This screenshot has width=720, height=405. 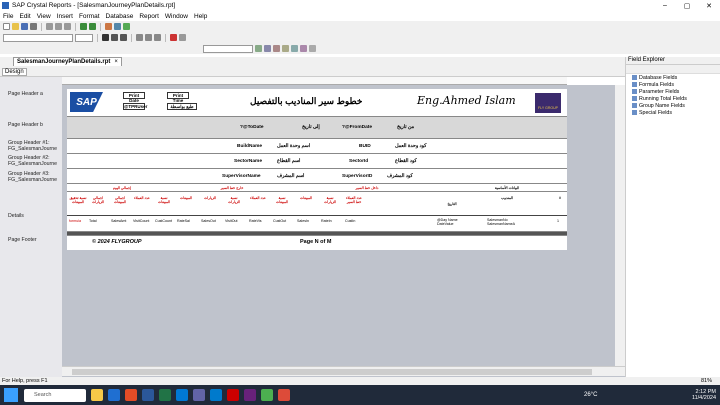 I want to click on section-details: Details, so click(x=16, y=216).